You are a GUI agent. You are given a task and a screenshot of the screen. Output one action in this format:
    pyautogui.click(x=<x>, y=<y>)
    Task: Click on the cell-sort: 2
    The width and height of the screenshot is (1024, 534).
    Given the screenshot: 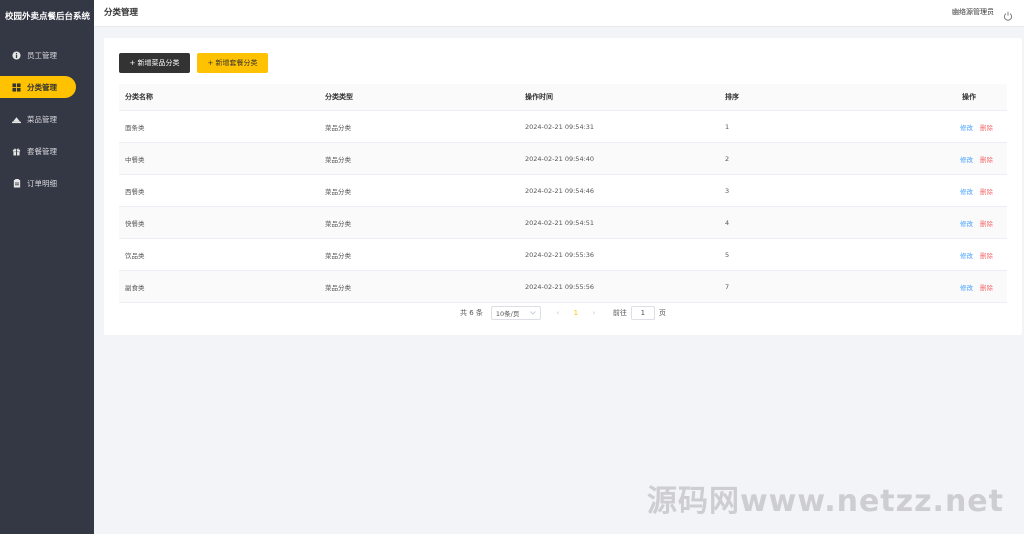 What is the action you would take?
    pyautogui.click(x=821, y=158)
    